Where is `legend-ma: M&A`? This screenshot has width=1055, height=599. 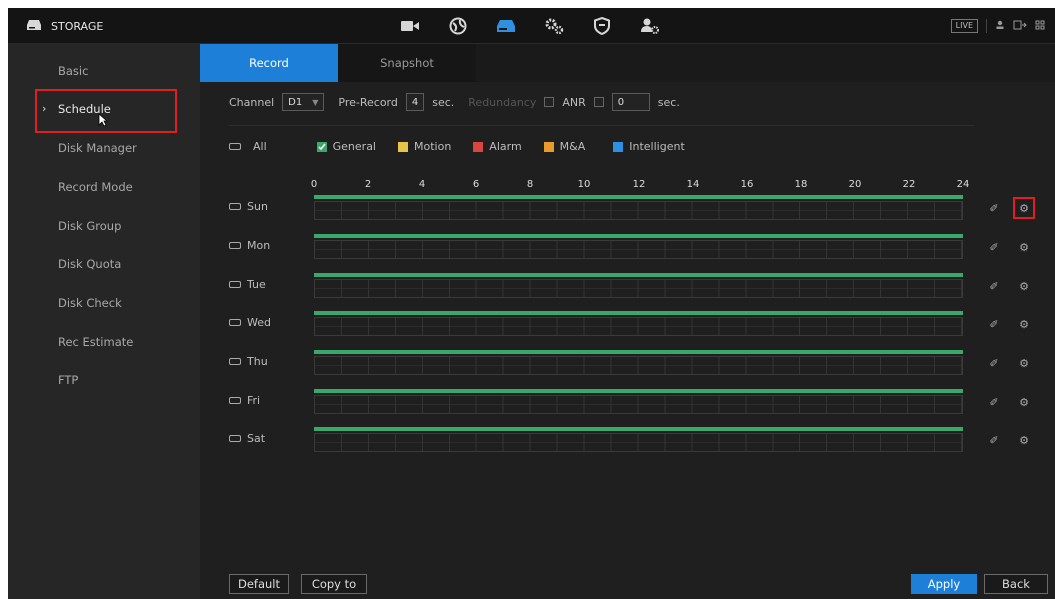
legend-ma: M&A is located at coordinates (564, 146).